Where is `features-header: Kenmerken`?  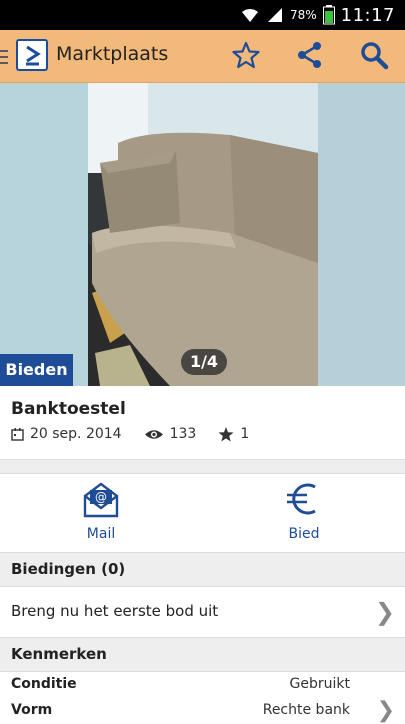
features-header: Kenmerken is located at coordinates (202, 654).